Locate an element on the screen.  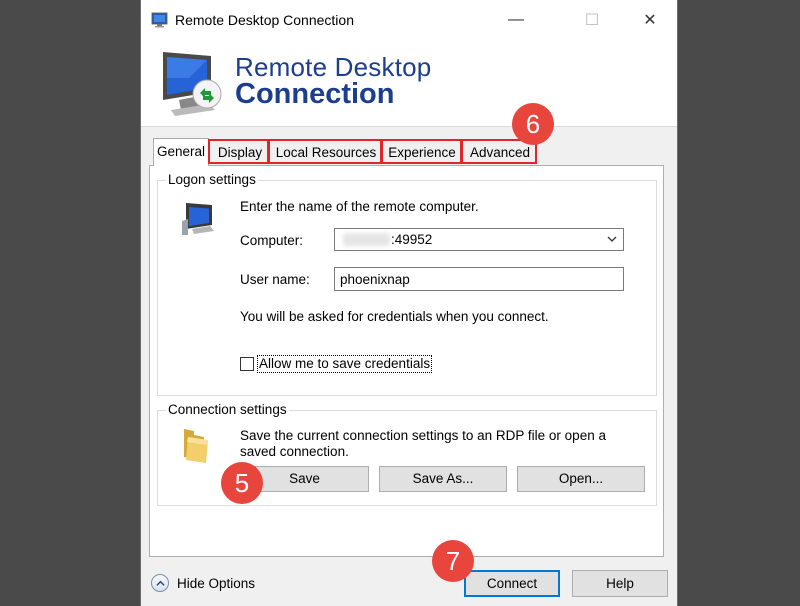
computer-label: Computer: is located at coordinates (272, 240).